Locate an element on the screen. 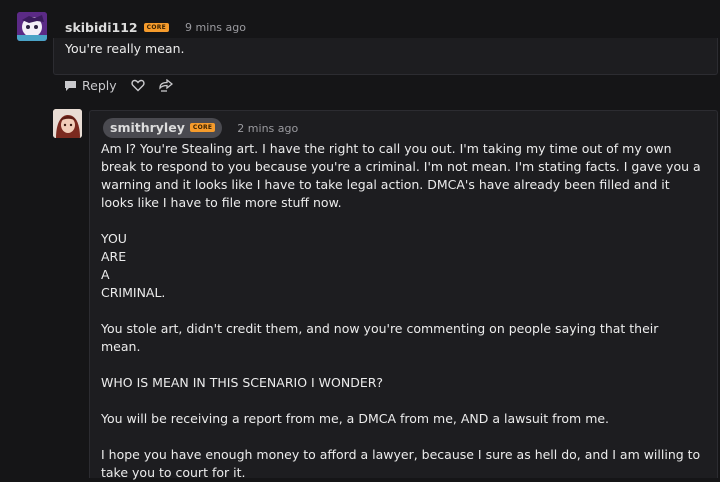  comment-header: smithryley CORE 2 mins ago is located at coordinates (200, 128).